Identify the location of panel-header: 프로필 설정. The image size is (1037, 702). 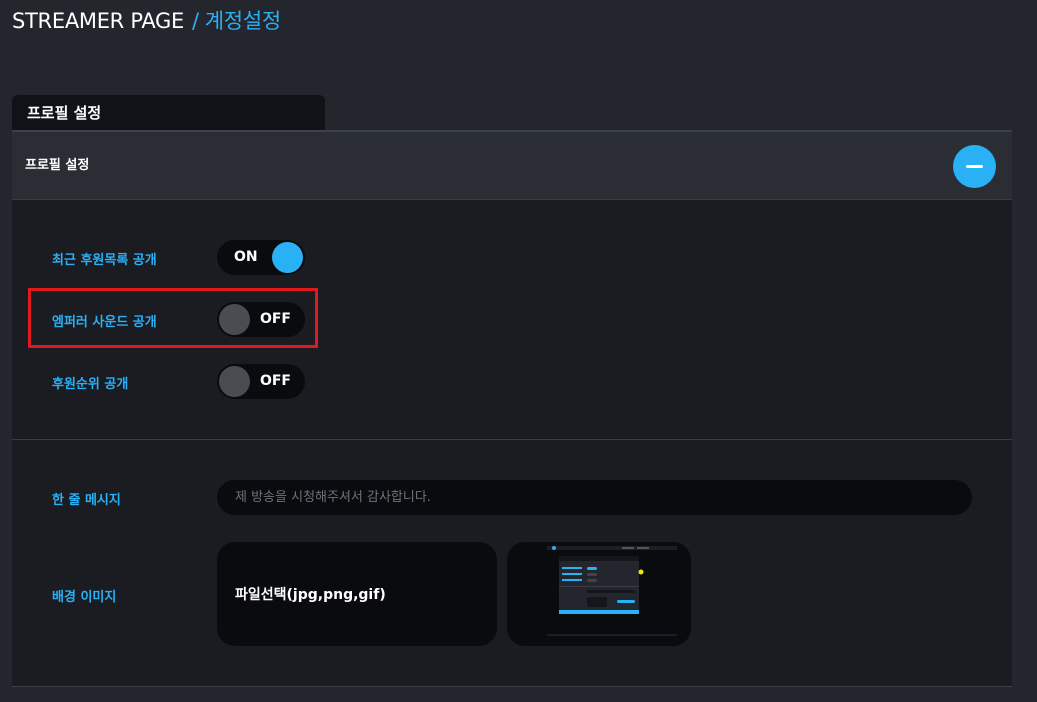
(512, 165).